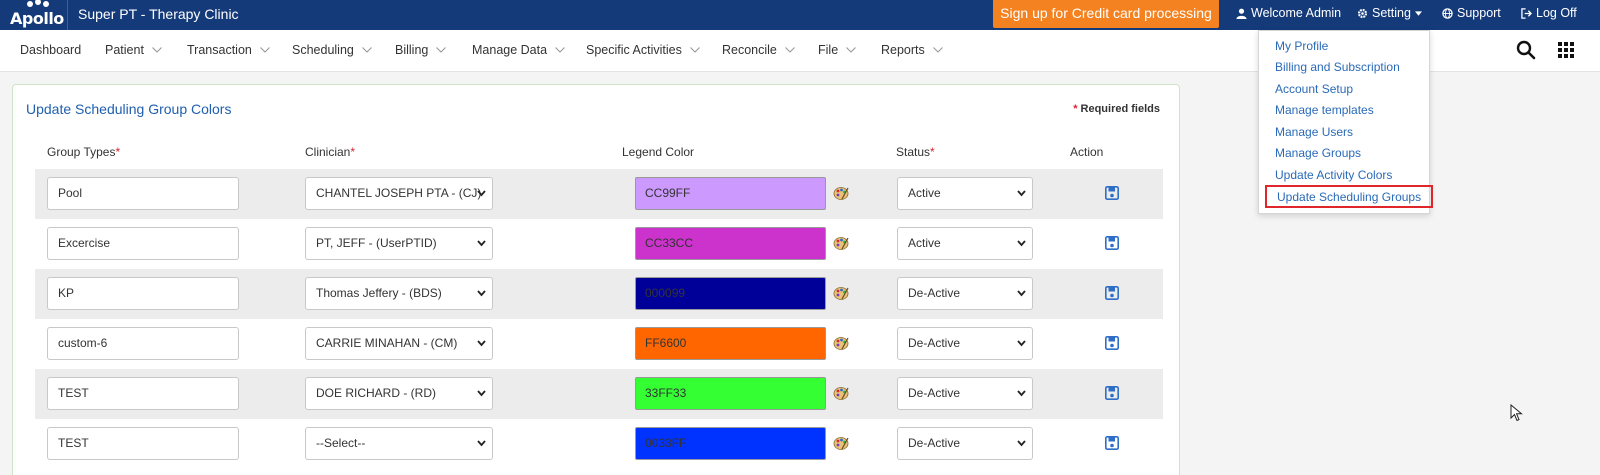 This screenshot has height=475, width=1600. I want to click on menu-item-manage-groups: Manage Groups, so click(1318, 153).